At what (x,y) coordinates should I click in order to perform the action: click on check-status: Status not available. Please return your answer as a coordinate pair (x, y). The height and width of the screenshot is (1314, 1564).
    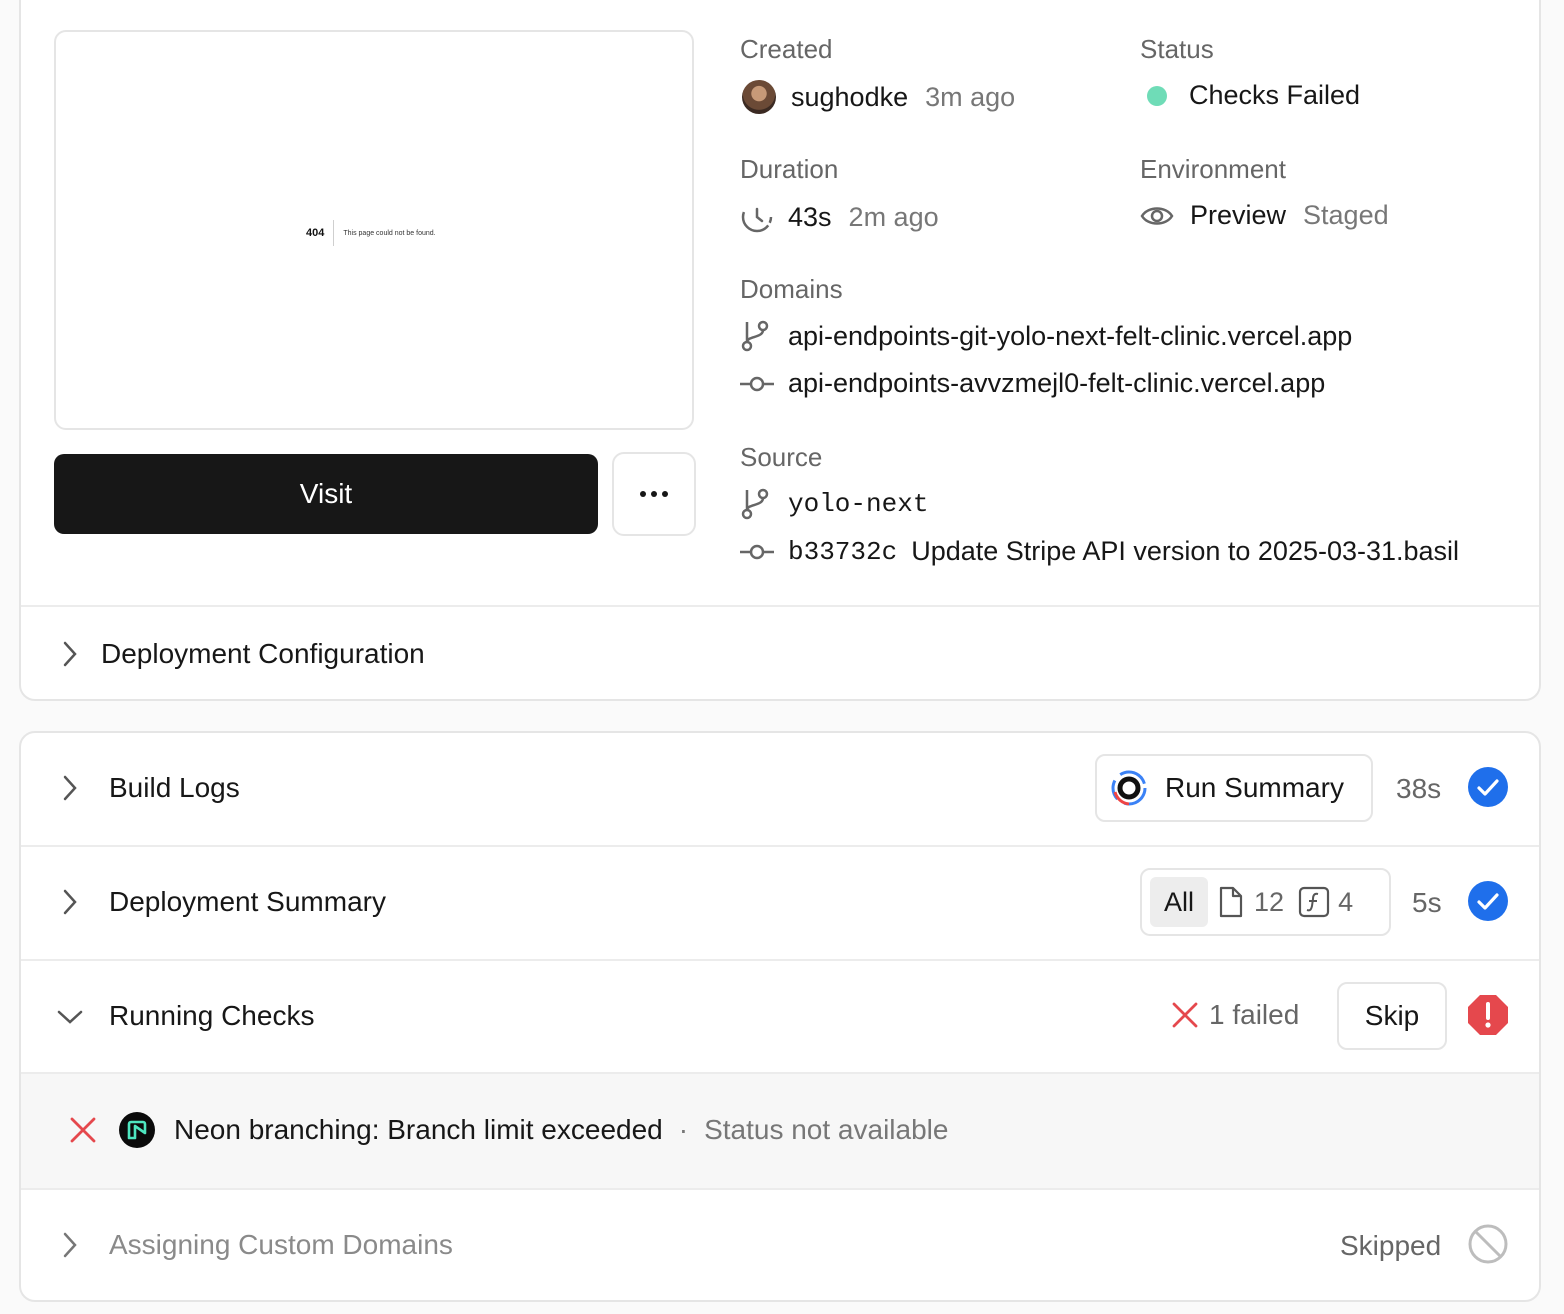
    Looking at the image, I should click on (826, 1129).